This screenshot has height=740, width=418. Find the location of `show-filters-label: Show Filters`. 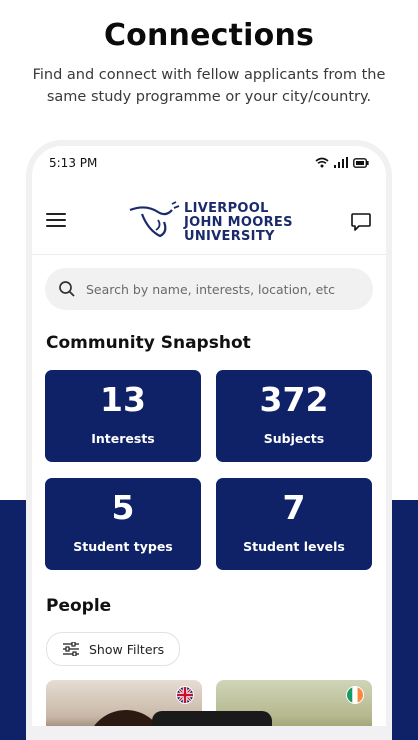

show-filters-label: Show Filters is located at coordinates (127, 649).